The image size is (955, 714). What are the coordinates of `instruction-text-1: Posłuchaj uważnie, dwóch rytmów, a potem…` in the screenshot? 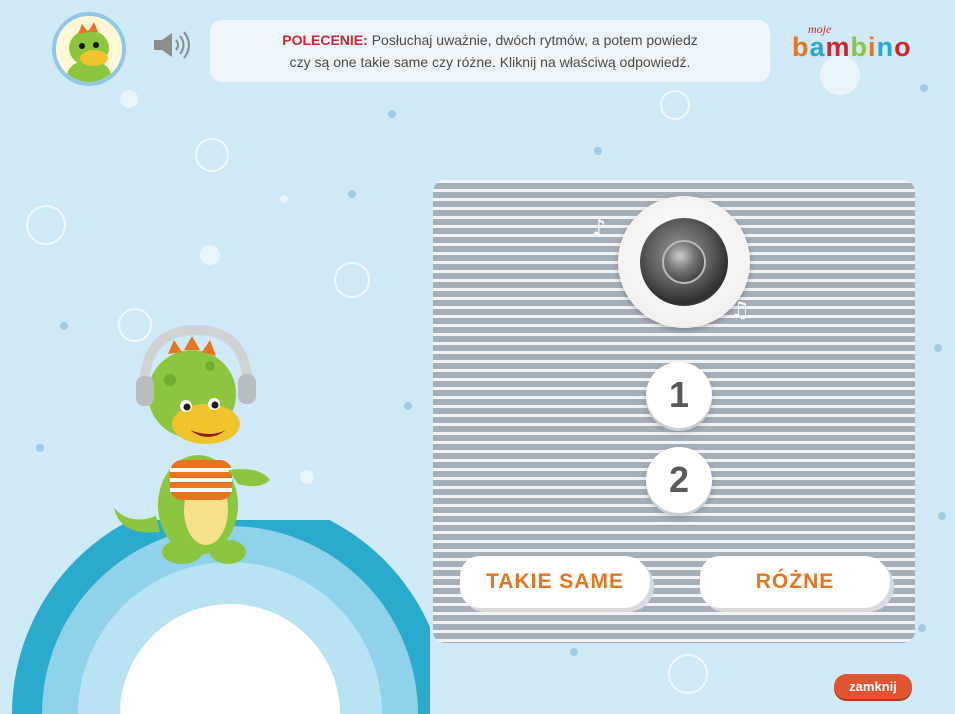 It's located at (534, 40).